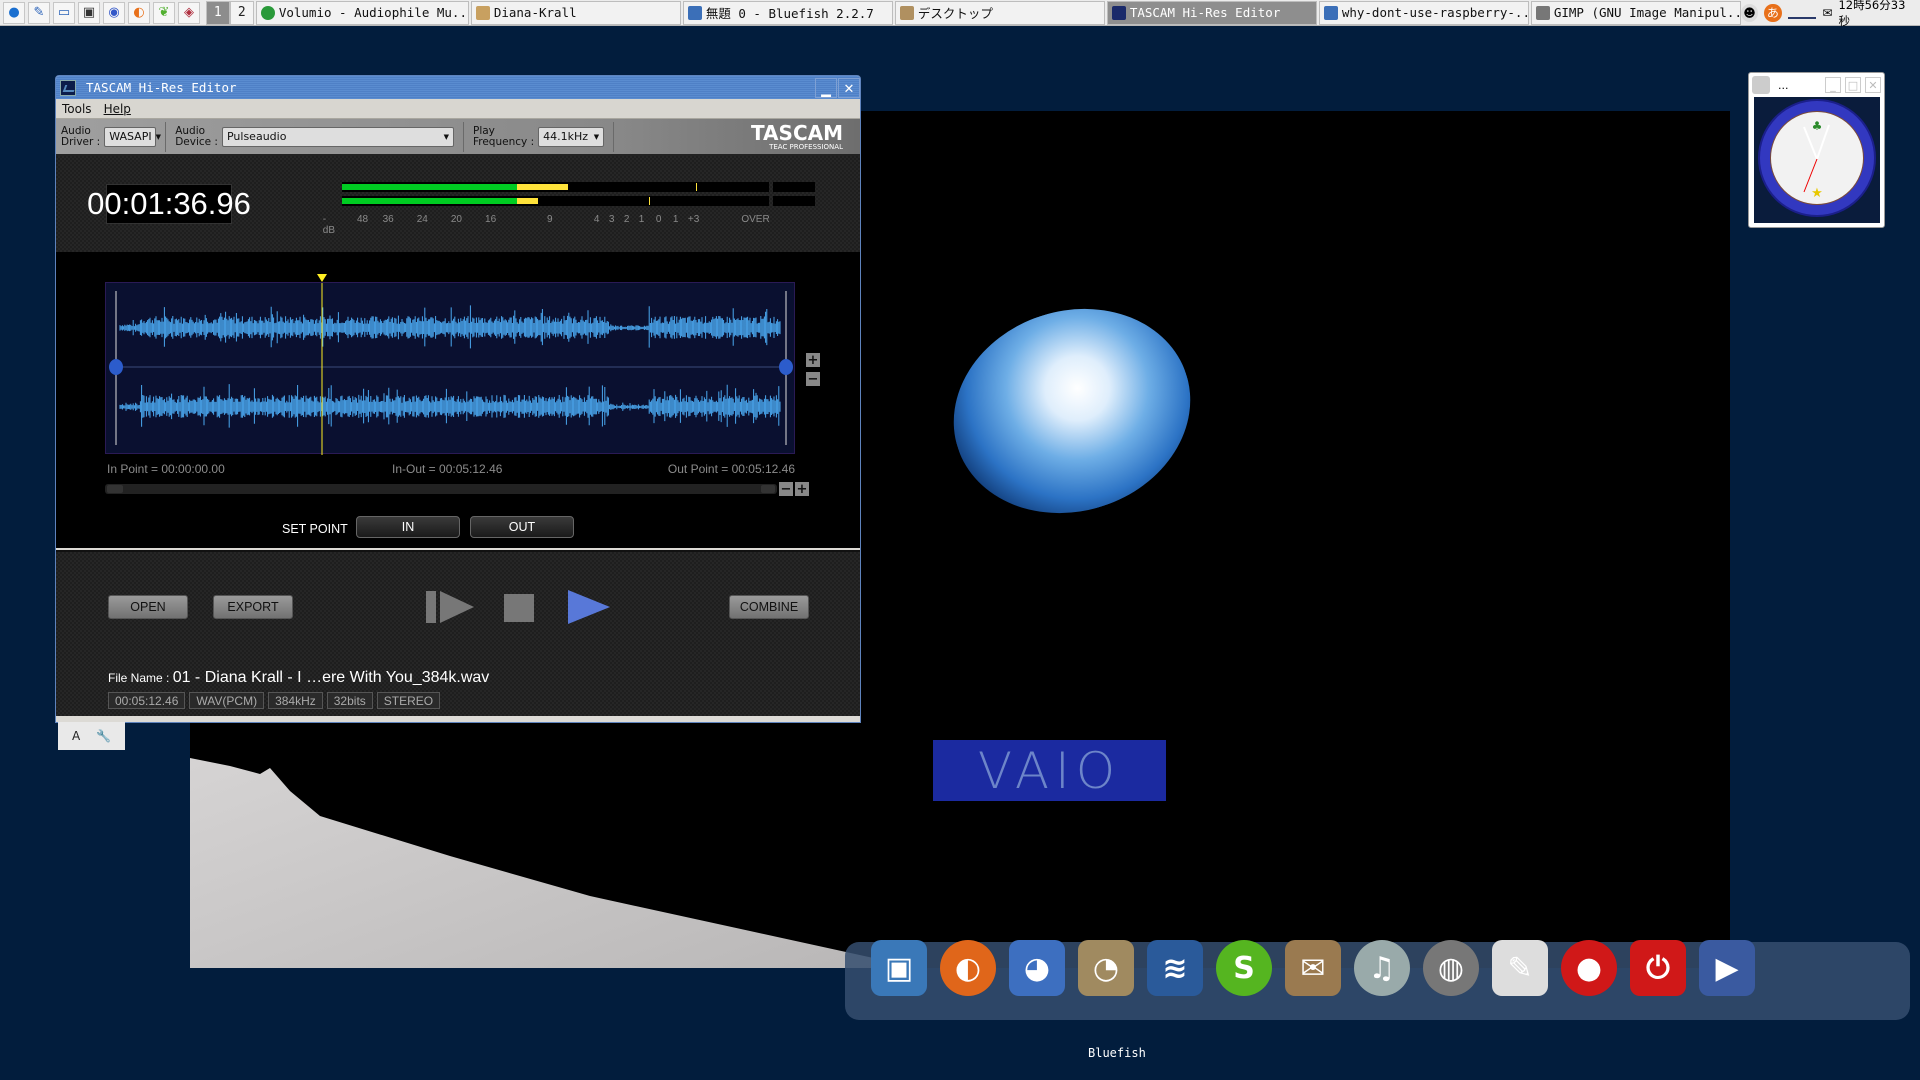  Describe the element at coordinates (731, 469) in the screenshot. I see `out-point-text: Out Point = 00:05:12.46` at that location.